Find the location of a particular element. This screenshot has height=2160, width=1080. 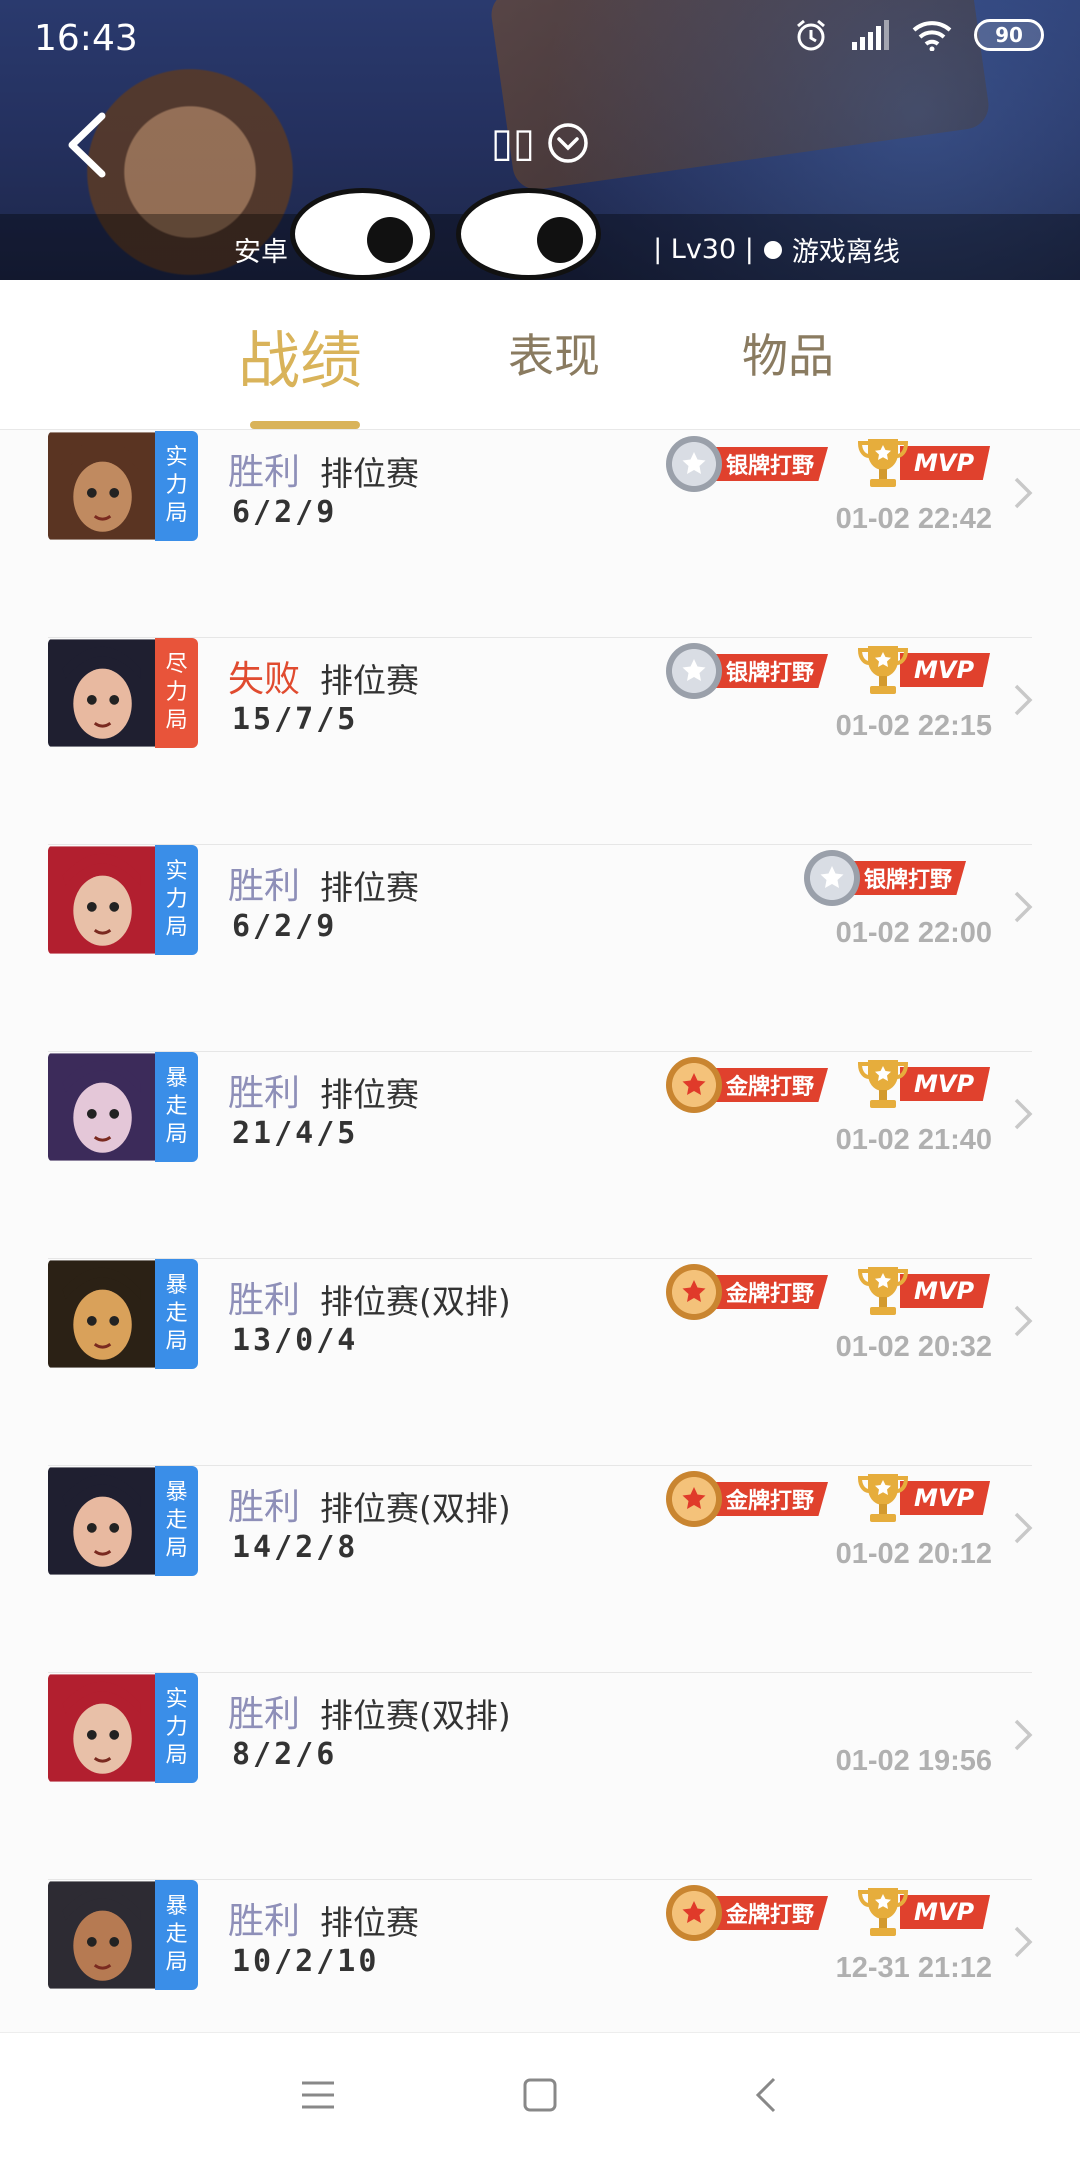

back-icon is located at coordinates (768, 2095).